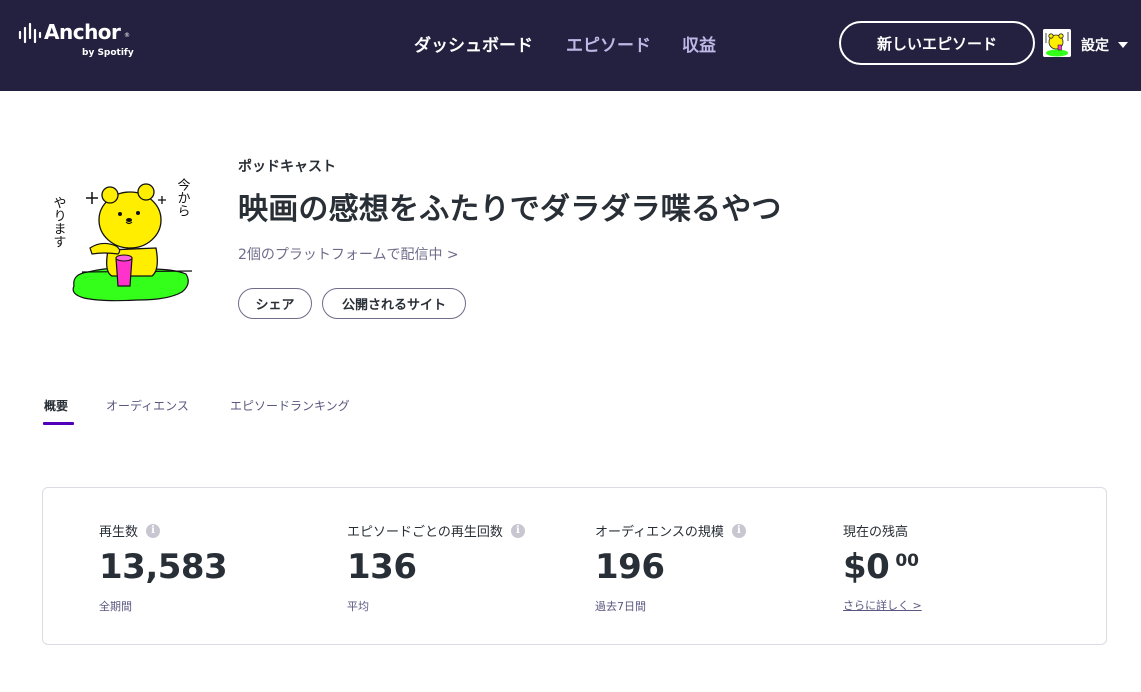 The width and height of the screenshot is (1141, 692). I want to click on stat-value: 136, so click(382, 567).